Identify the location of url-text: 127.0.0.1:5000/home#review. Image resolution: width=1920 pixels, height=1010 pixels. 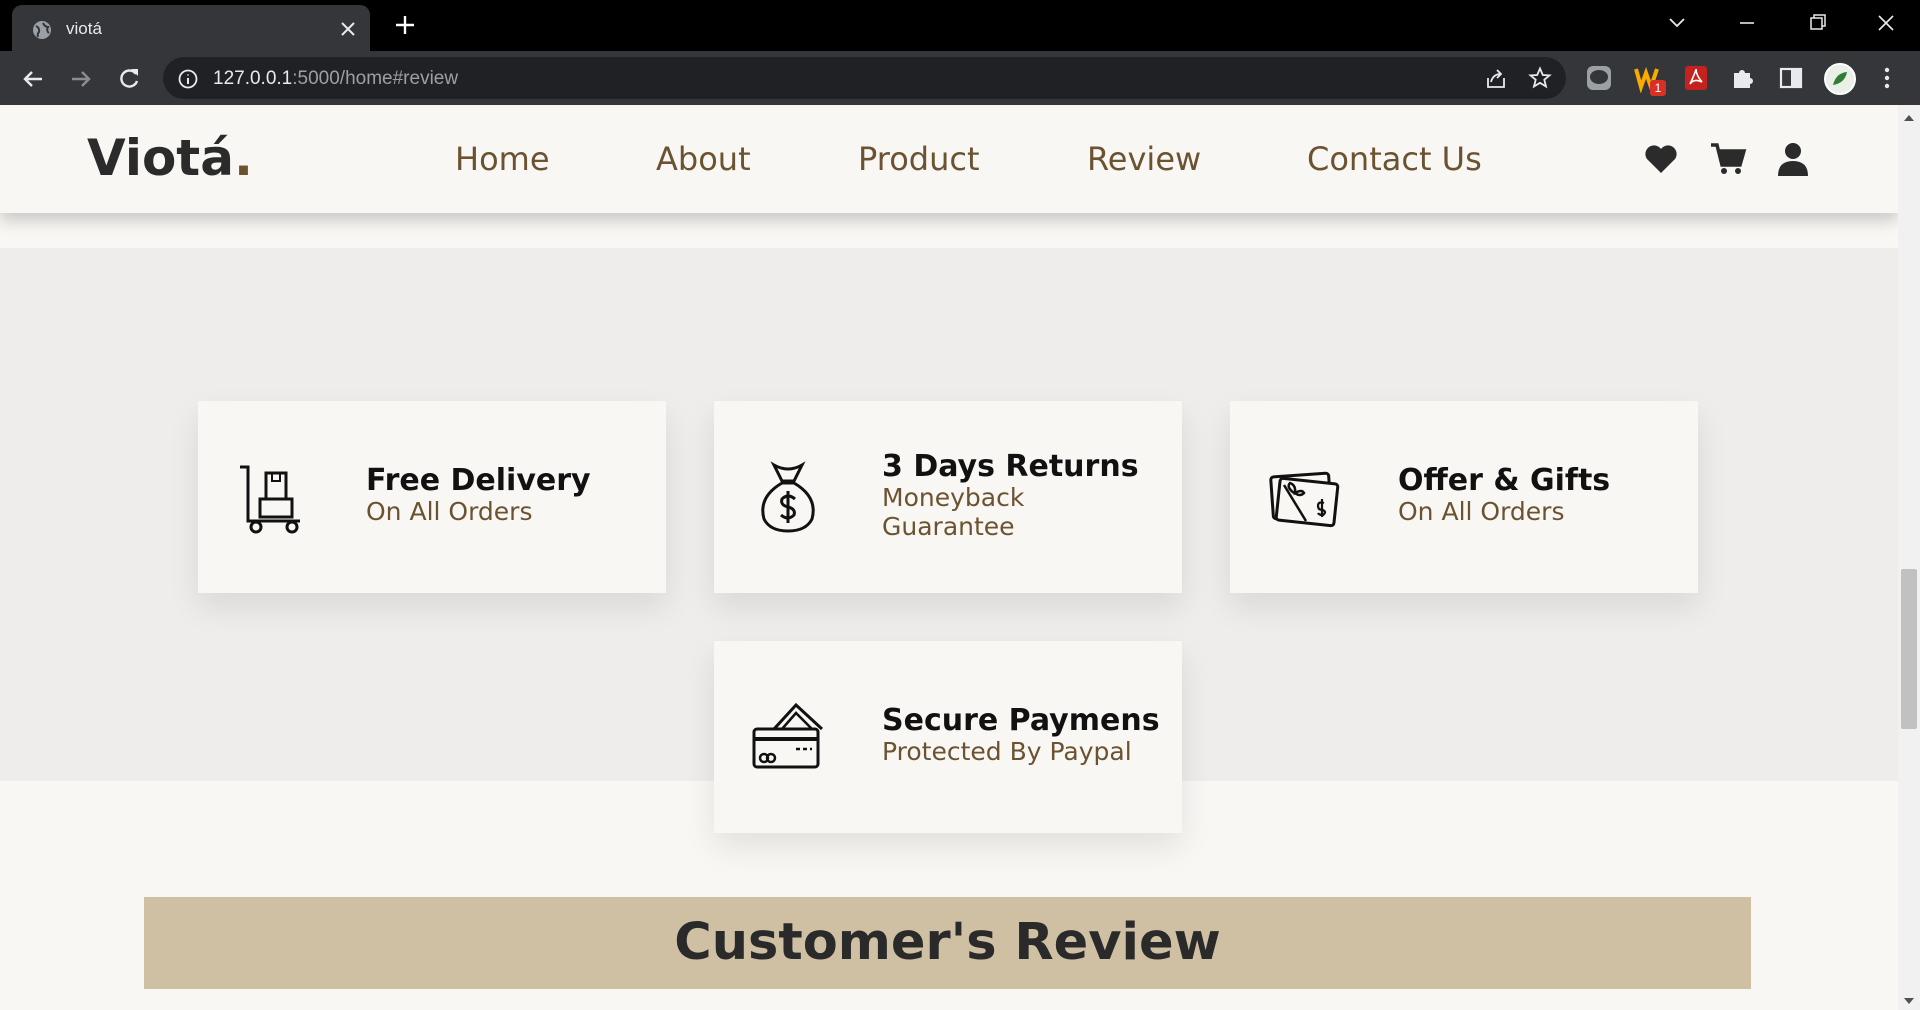
(335, 79).